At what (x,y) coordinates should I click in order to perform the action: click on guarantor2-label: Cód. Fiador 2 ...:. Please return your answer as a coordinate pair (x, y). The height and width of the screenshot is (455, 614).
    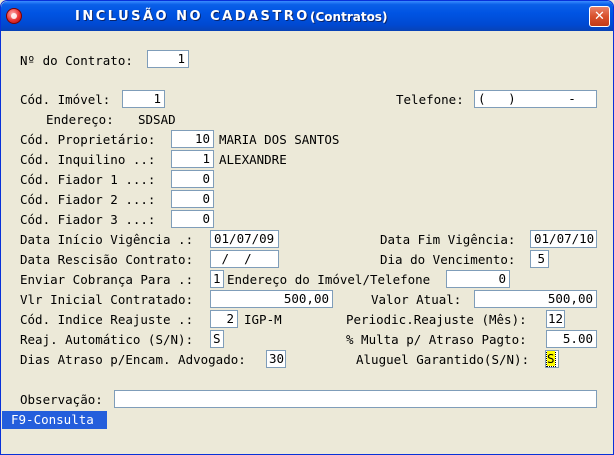
    Looking at the image, I should click on (88, 199).